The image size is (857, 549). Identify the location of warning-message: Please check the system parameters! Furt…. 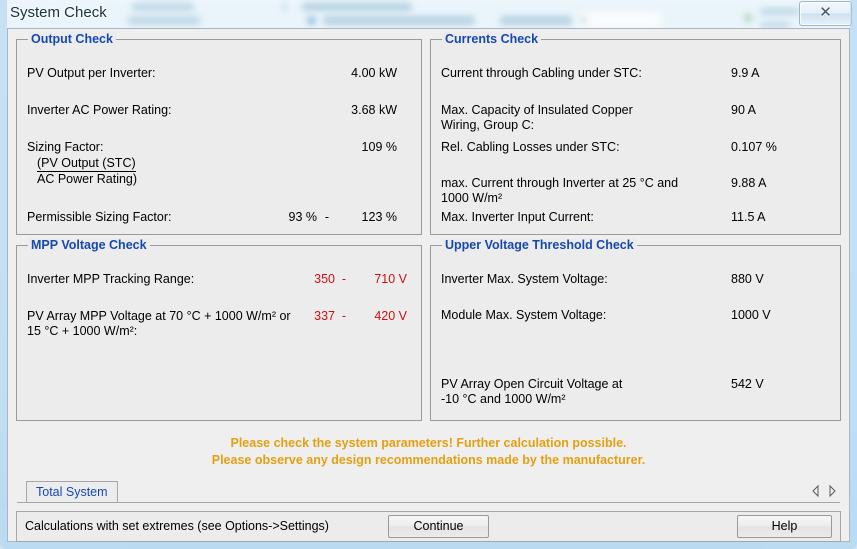
(428, 452).